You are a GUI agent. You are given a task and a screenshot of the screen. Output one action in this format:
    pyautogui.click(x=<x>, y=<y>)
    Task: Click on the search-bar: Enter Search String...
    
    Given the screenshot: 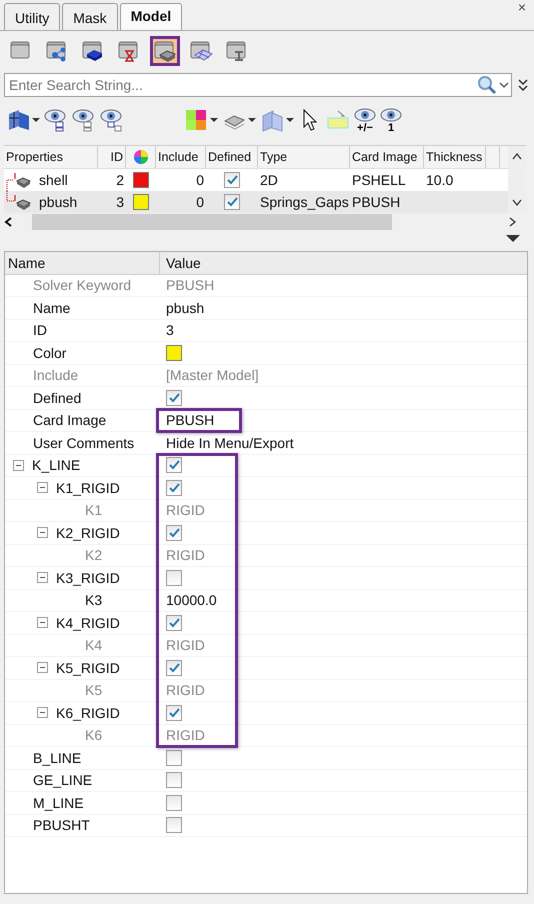 What is the action you would take?
    pyautogui.click(x=258, y=85)
    